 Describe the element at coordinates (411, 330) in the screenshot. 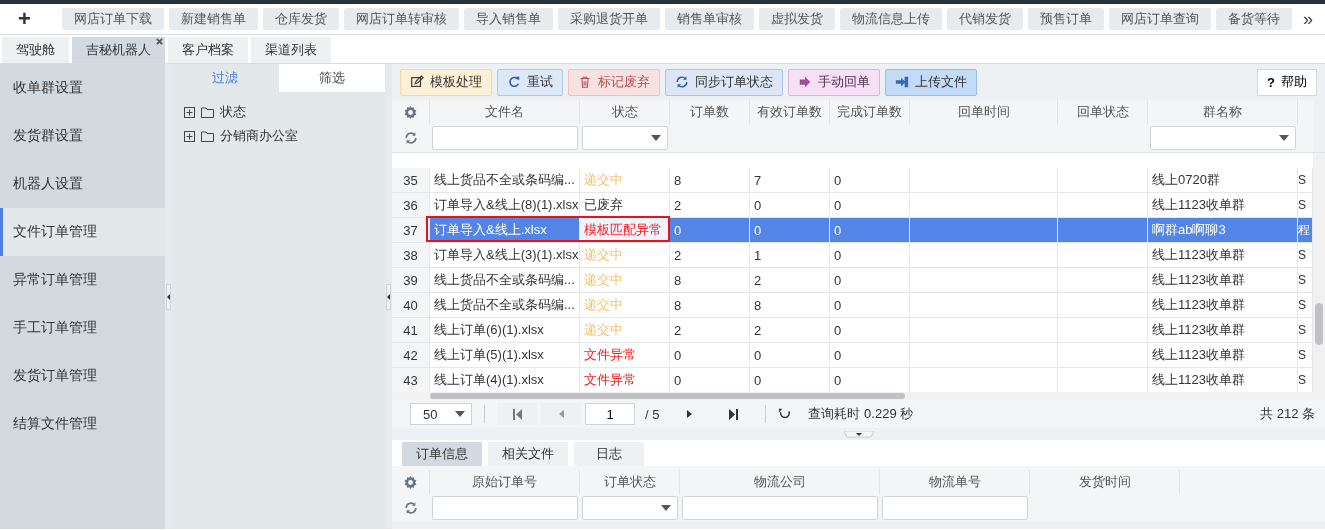

I see `row-number: 41` at that location.